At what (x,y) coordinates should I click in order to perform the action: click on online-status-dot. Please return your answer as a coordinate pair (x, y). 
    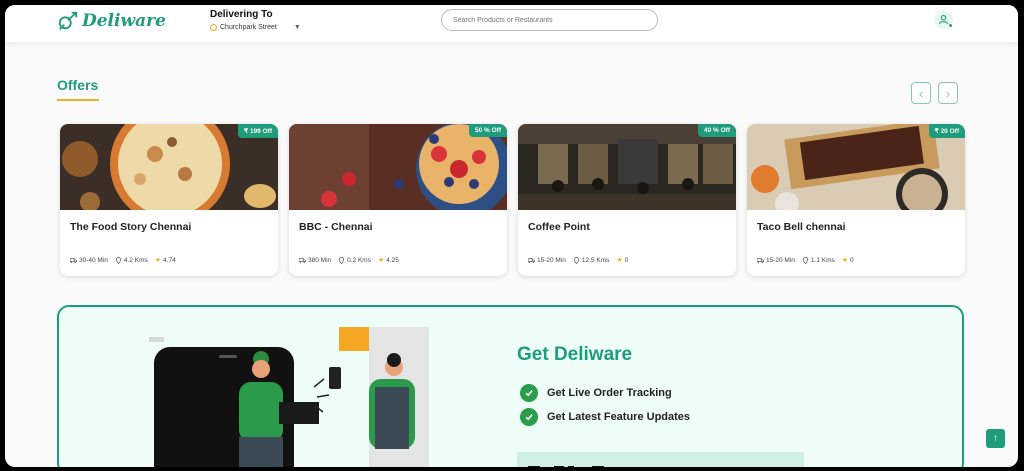
    Looking at the image, I should click on (950, 25).